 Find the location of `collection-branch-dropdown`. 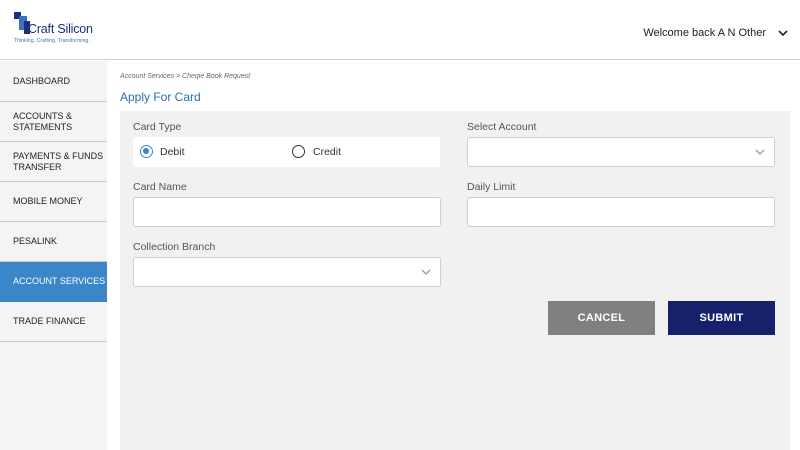

collection-branch-dropdown is located at coordinates (287, 272).